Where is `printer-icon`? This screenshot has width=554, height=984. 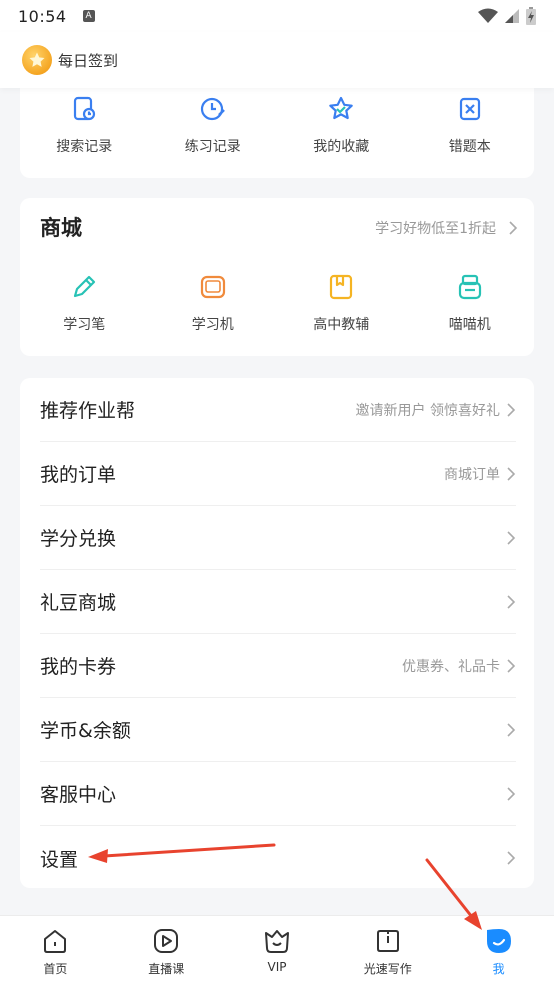 printer-icon is located at coordinates (470, 287).